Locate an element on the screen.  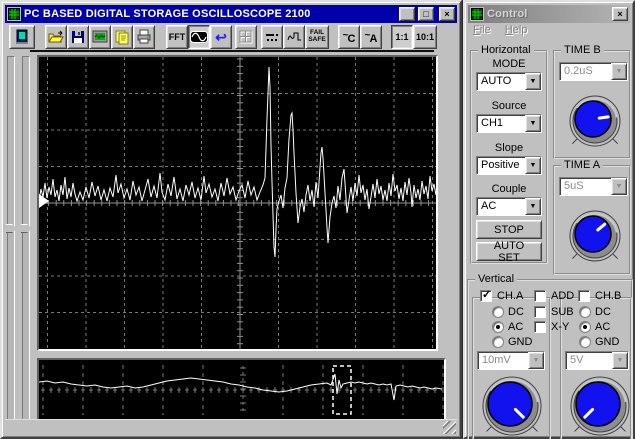
sine-wave-icon is located at coordinates (199, 37).